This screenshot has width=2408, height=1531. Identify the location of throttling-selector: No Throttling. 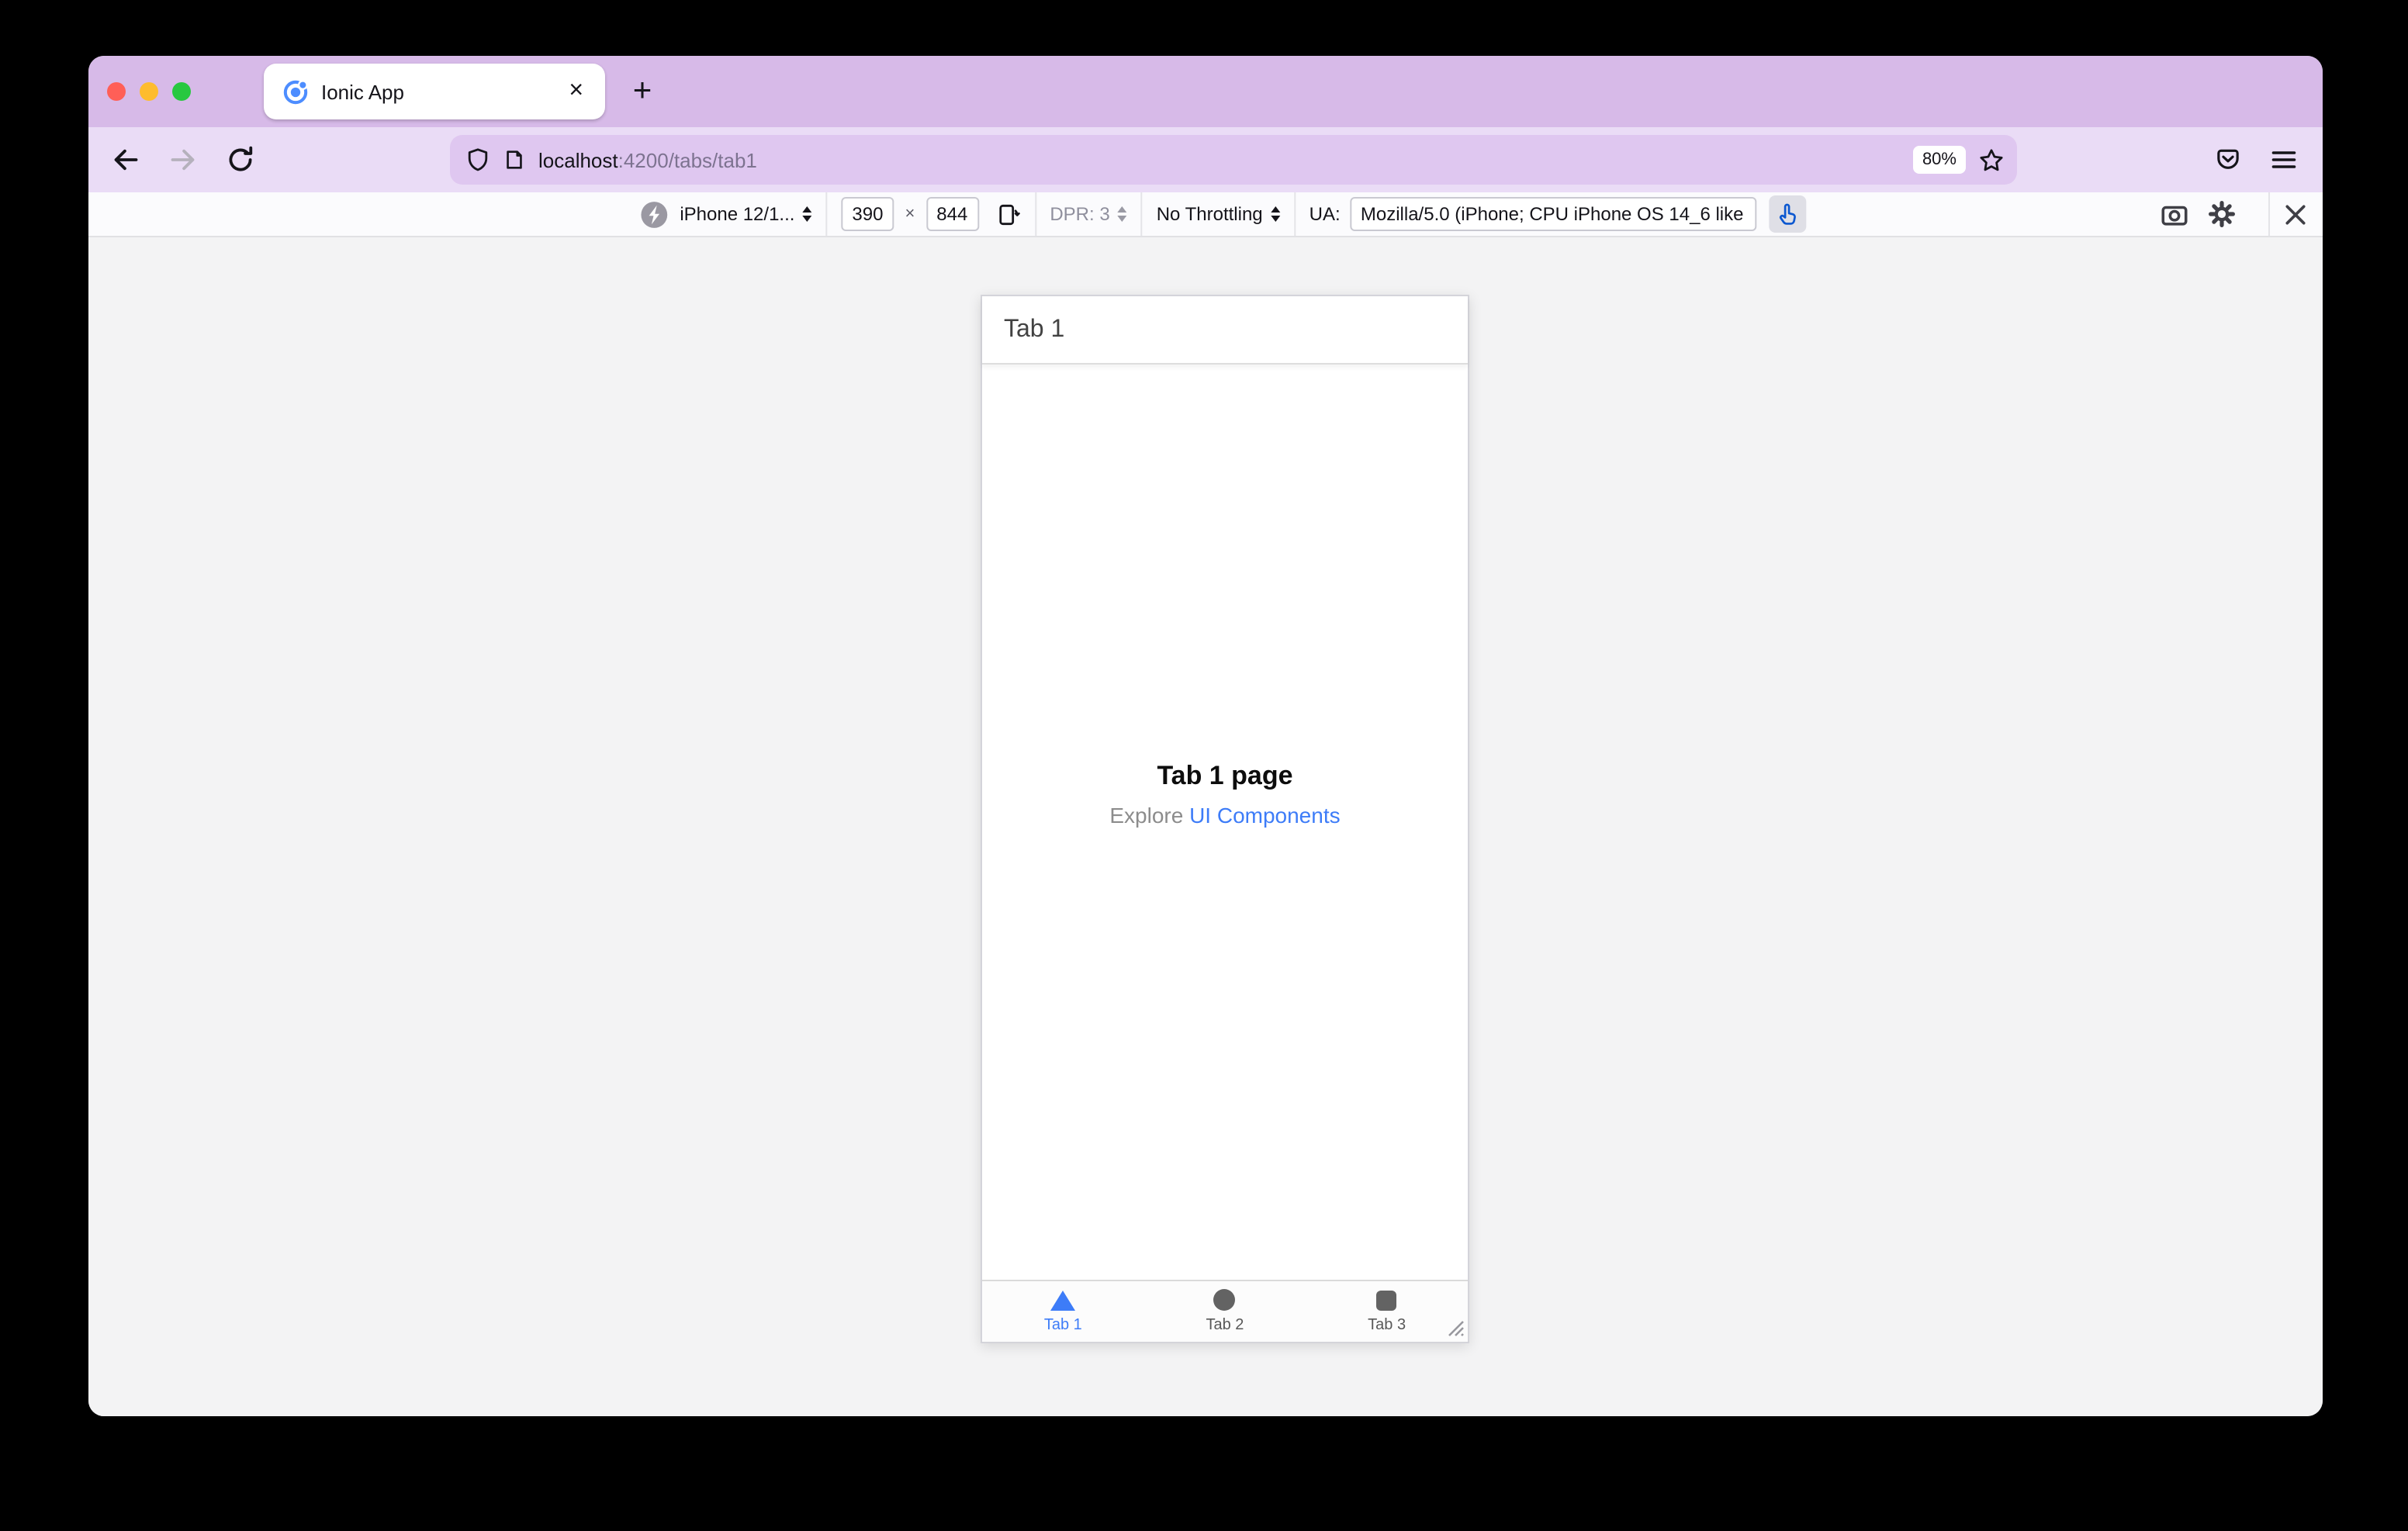
(1210, 214).